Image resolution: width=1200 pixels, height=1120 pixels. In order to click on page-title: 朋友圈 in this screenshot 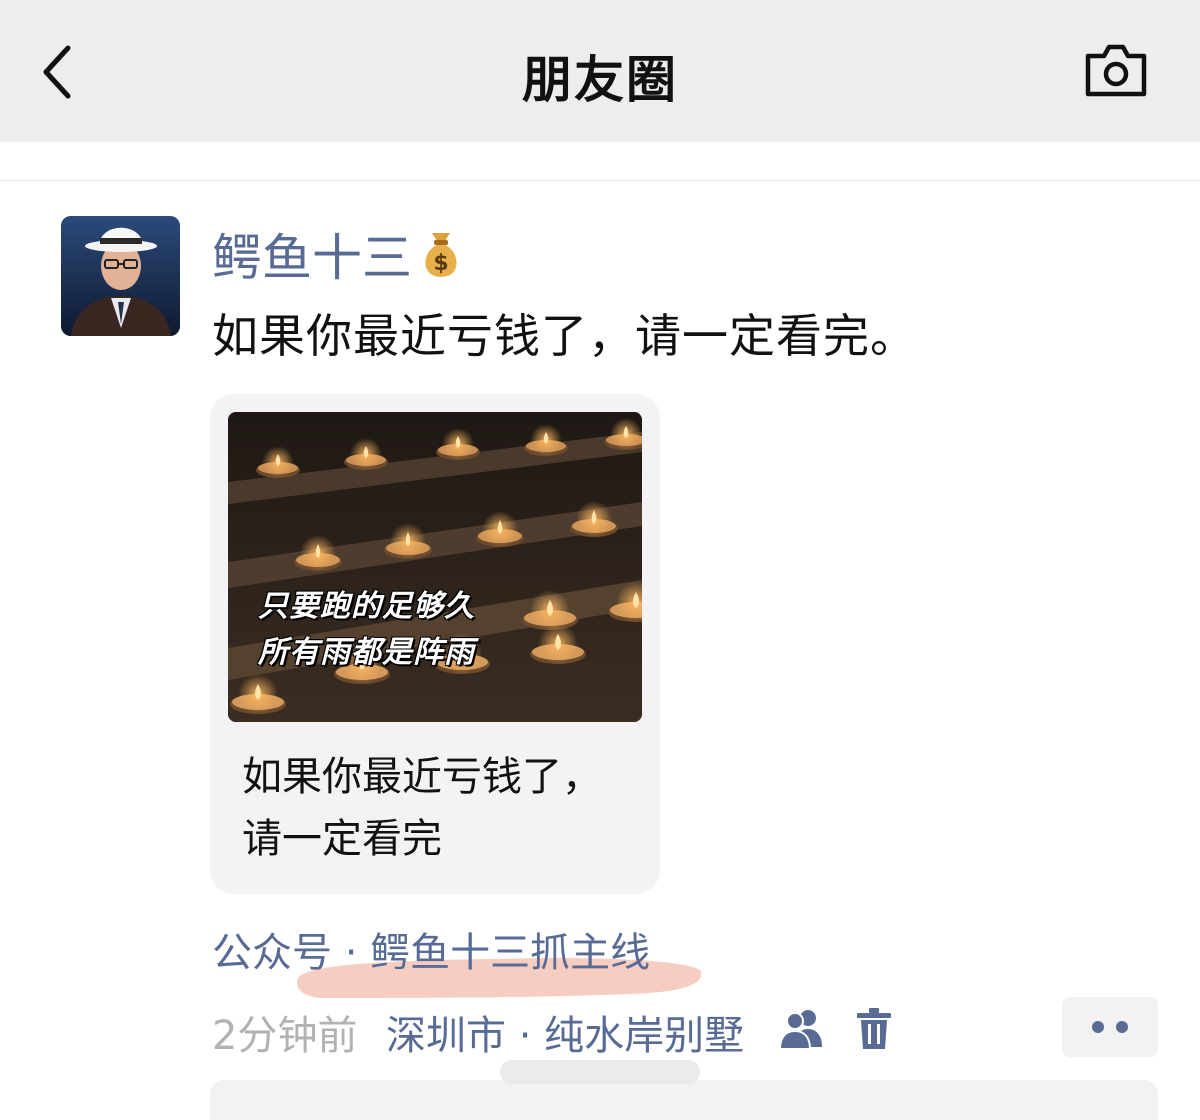, I will do `click(600, 80)`.